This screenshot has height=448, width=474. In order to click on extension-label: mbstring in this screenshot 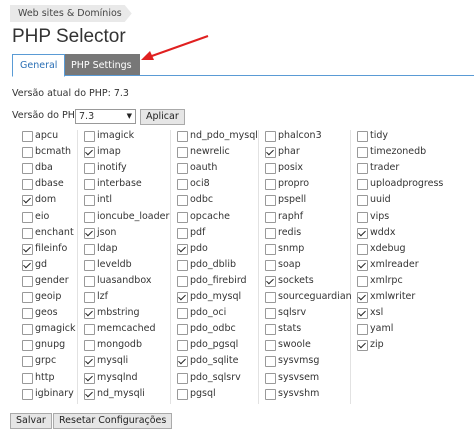, I will do `click(118, 312)`.